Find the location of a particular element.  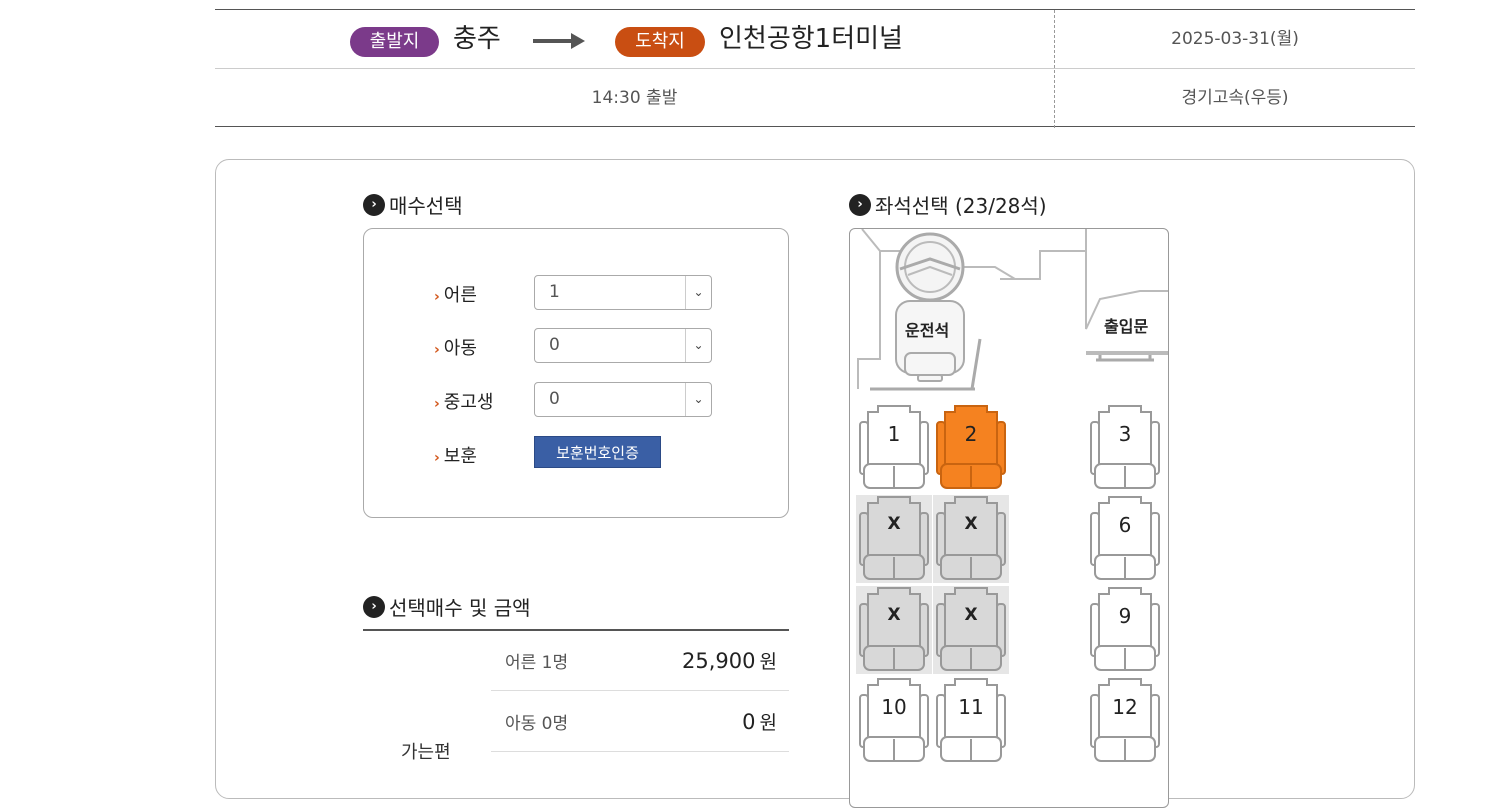

seat-10: 10 is located at coordinates (894, 721).